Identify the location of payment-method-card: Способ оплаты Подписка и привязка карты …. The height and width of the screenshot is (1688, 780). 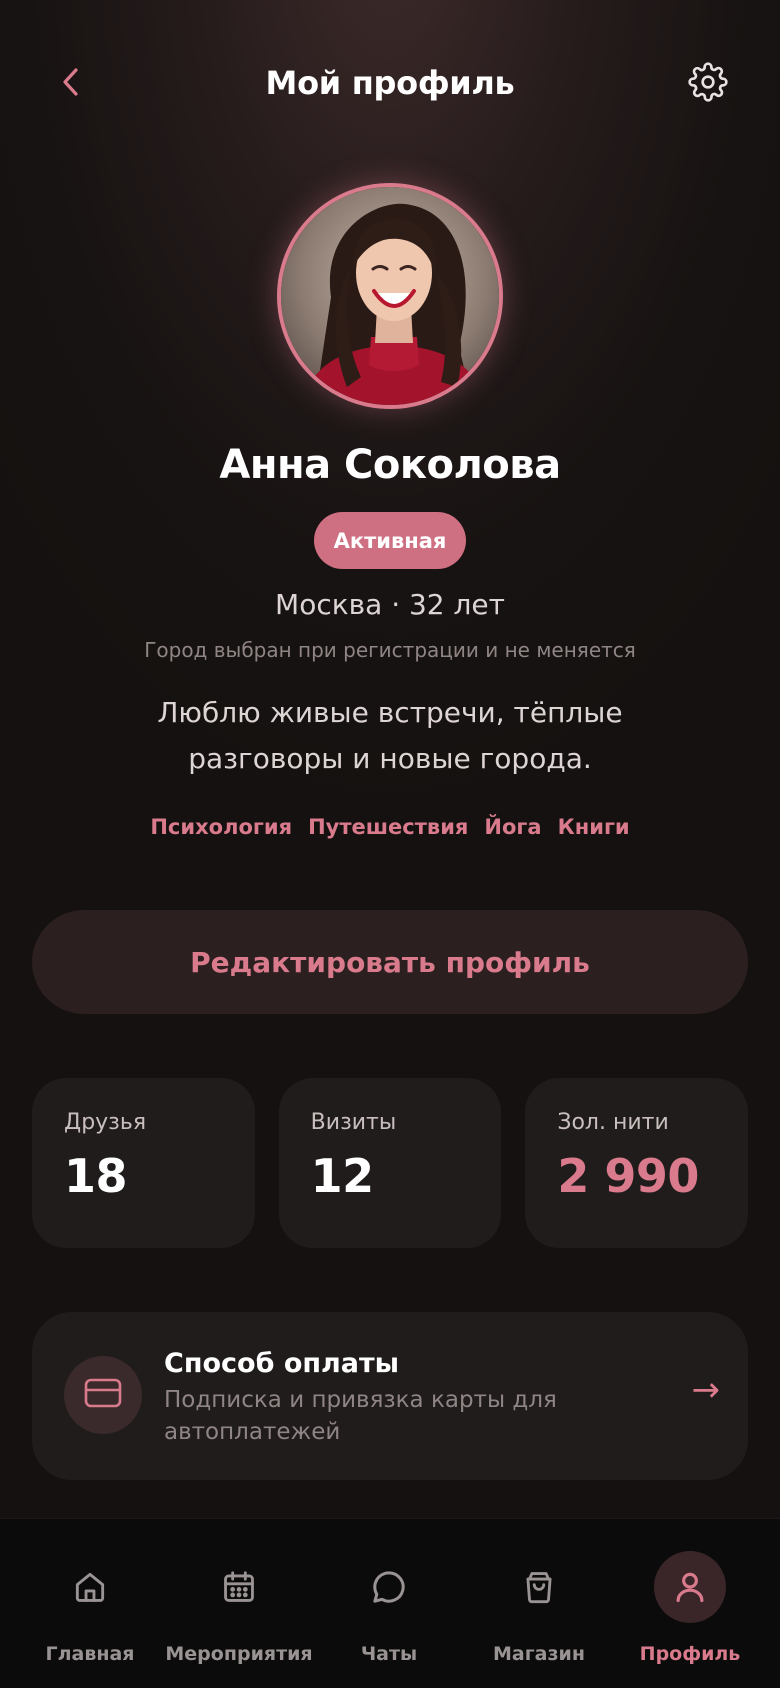
(390, 1396).